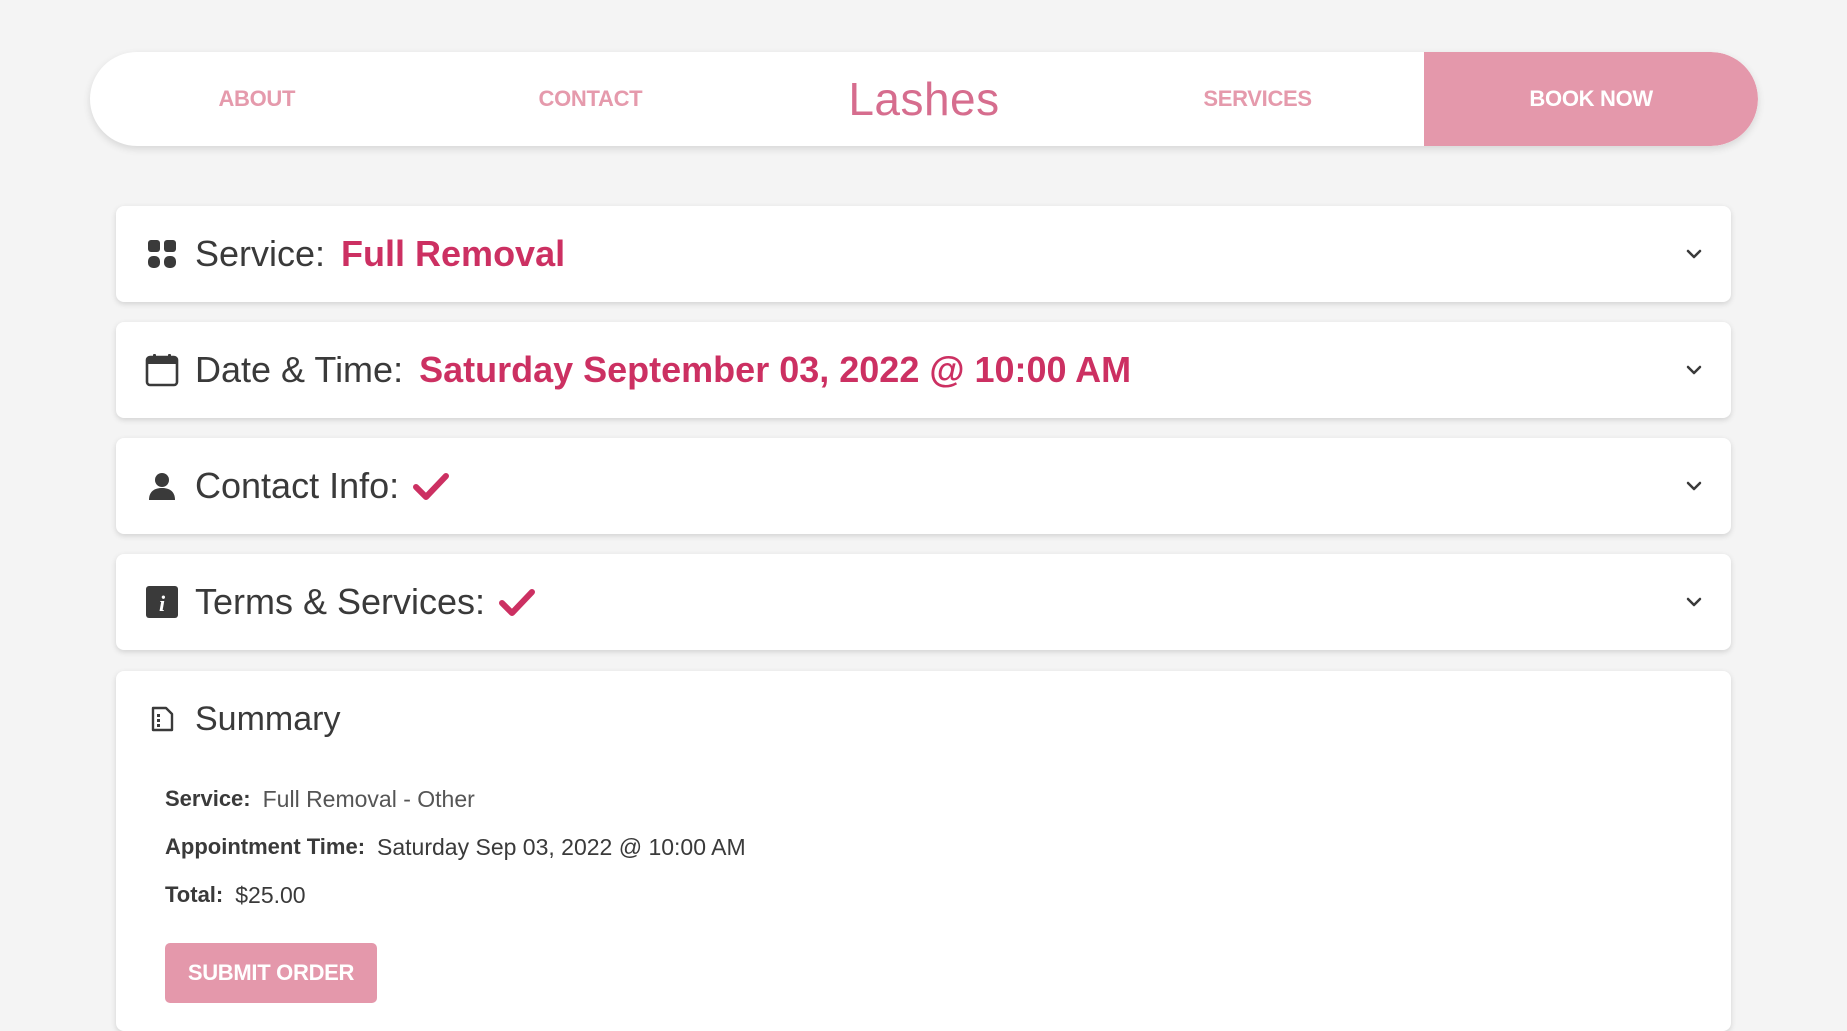  What do you see at coordinates (948, 799) in the screenshot?
I see `summary-row-service: Service: Full Removal - Other` at bounding box center [948, 799].